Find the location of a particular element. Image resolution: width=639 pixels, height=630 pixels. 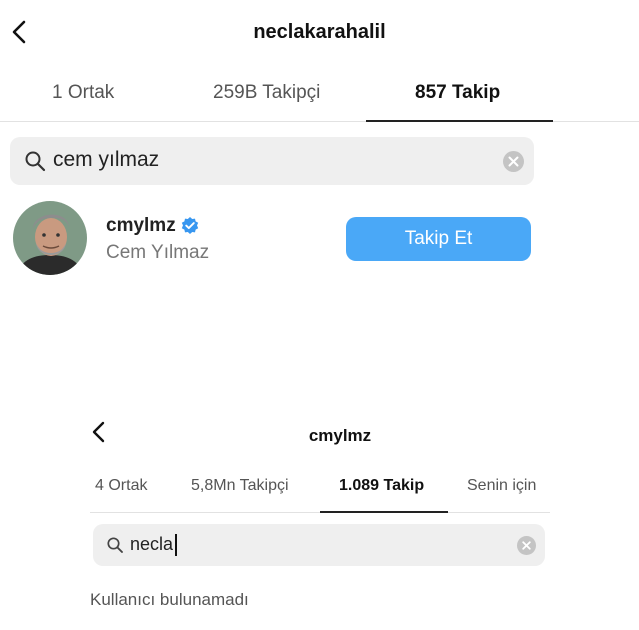

tab-following: 857 Takip is located at coordinates (457, 93).